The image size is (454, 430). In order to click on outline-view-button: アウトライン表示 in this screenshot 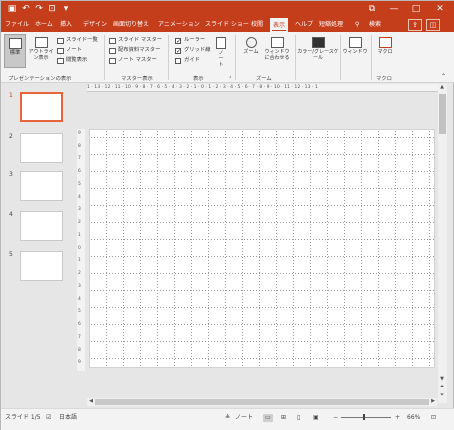, I will do `click(41, 51)`.